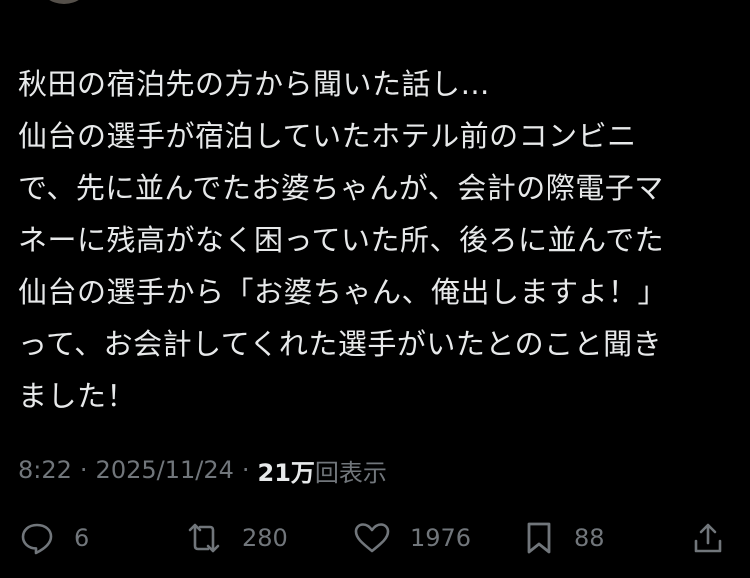 This screenshot has width=750, height=578. Describe the element at coordinates (350, 472) in the screenshot. I see `view-label: 回表示` at that location.